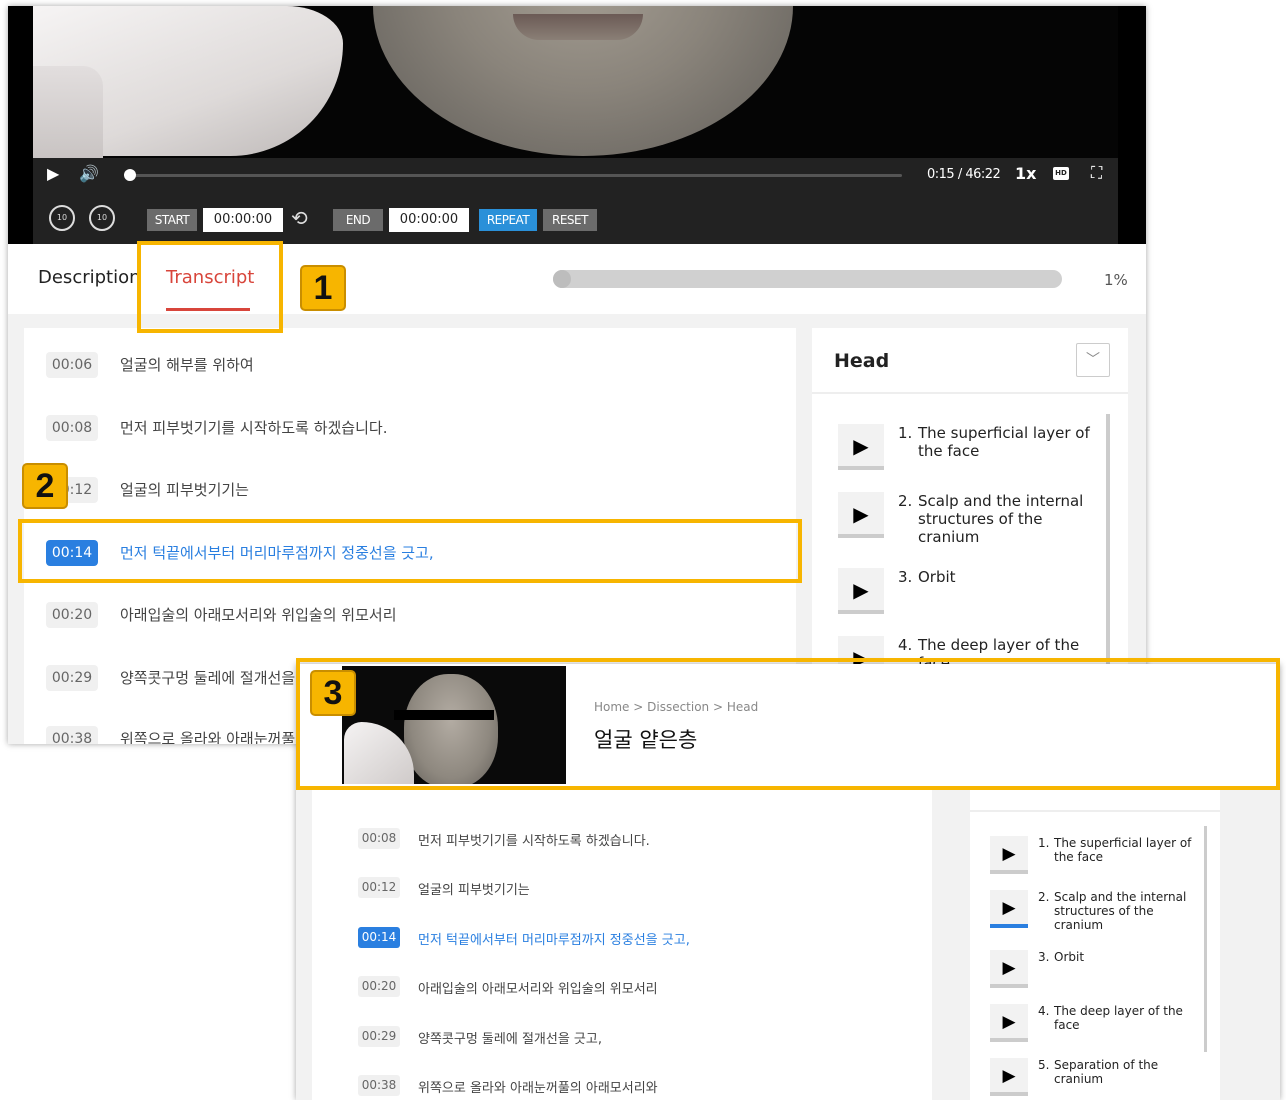  What do you see at coordinates (187, 365) in the screenshot?
I see `transcript-text: 얼굴의 해부를 위하여` at bounding box center [187, 365].